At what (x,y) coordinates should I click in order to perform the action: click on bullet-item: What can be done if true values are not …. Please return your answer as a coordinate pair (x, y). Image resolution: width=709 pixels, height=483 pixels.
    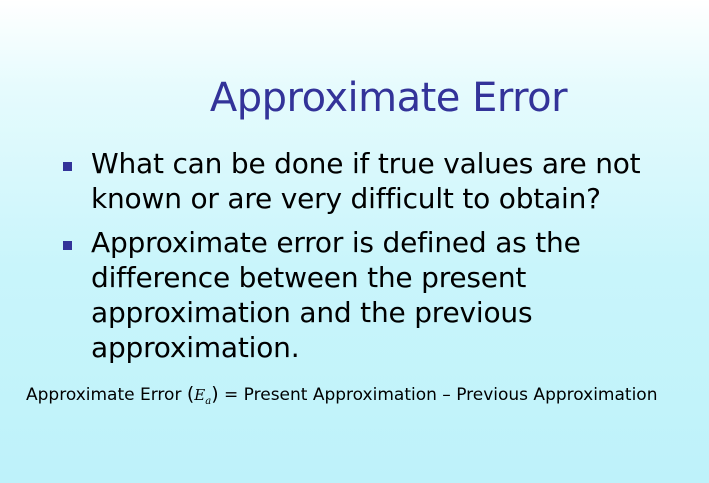
    Looking at the image, I should click on (382, 181).